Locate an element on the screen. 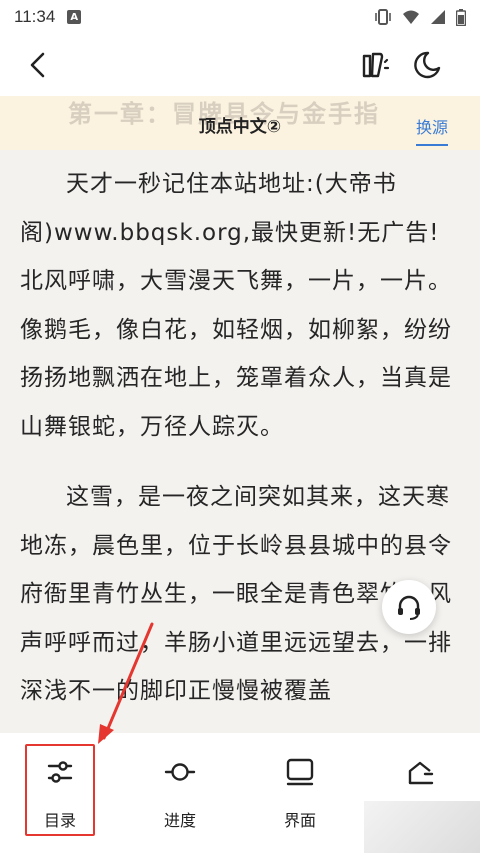 This screenshot has height=853, width=480. progress-icon is located at coordinates (180, 772).